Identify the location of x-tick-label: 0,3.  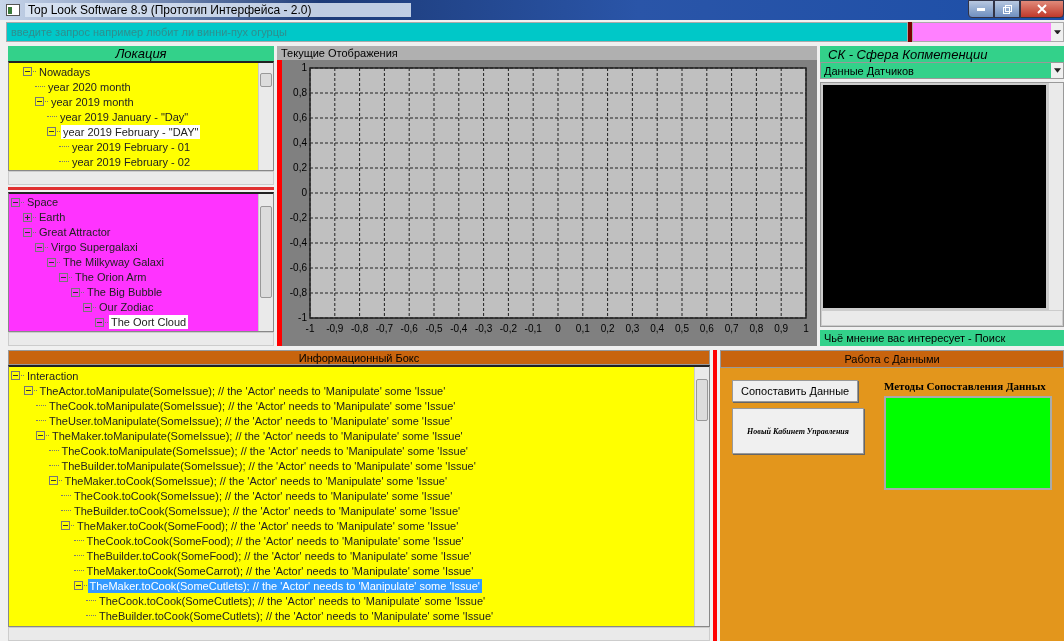
(632, 328).